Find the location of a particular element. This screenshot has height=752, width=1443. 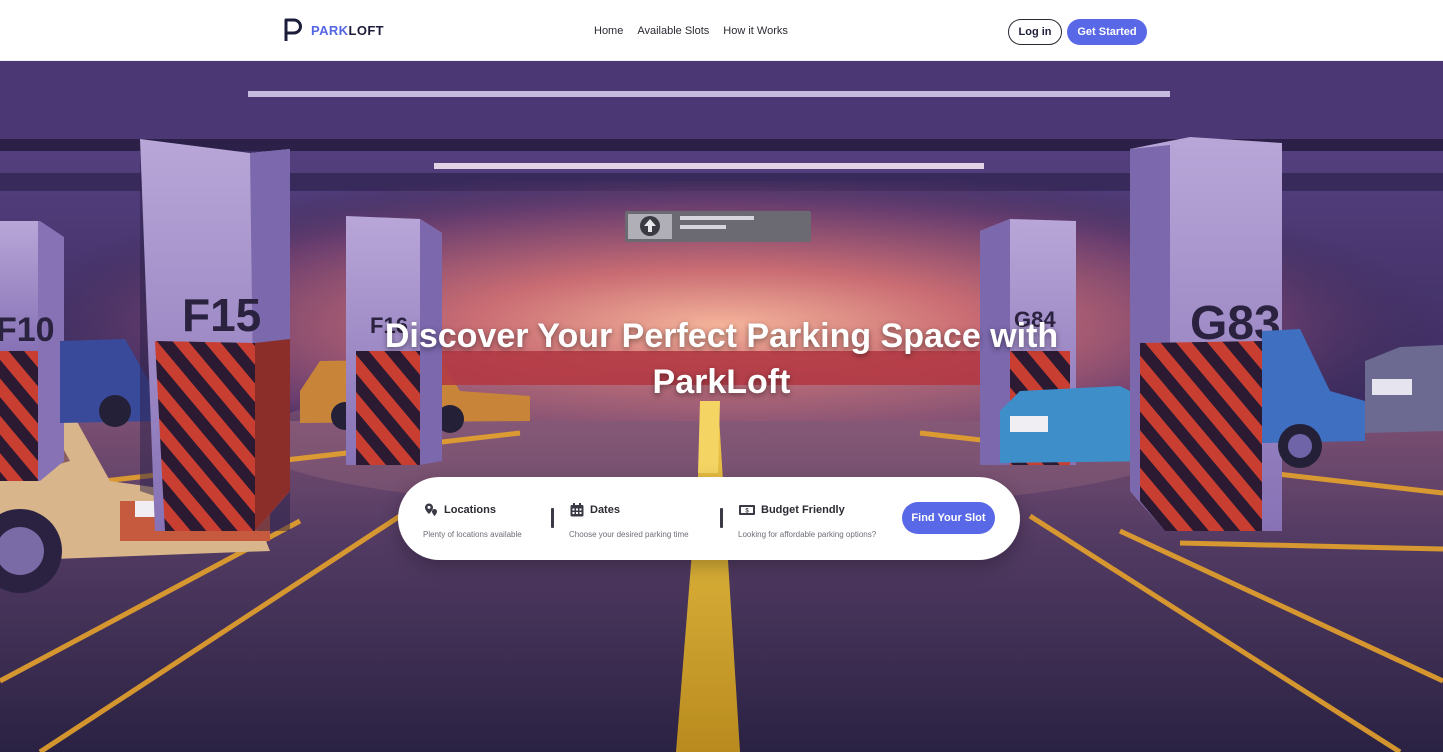

option-locations-title: Locations is located at coordinates (470, 510).